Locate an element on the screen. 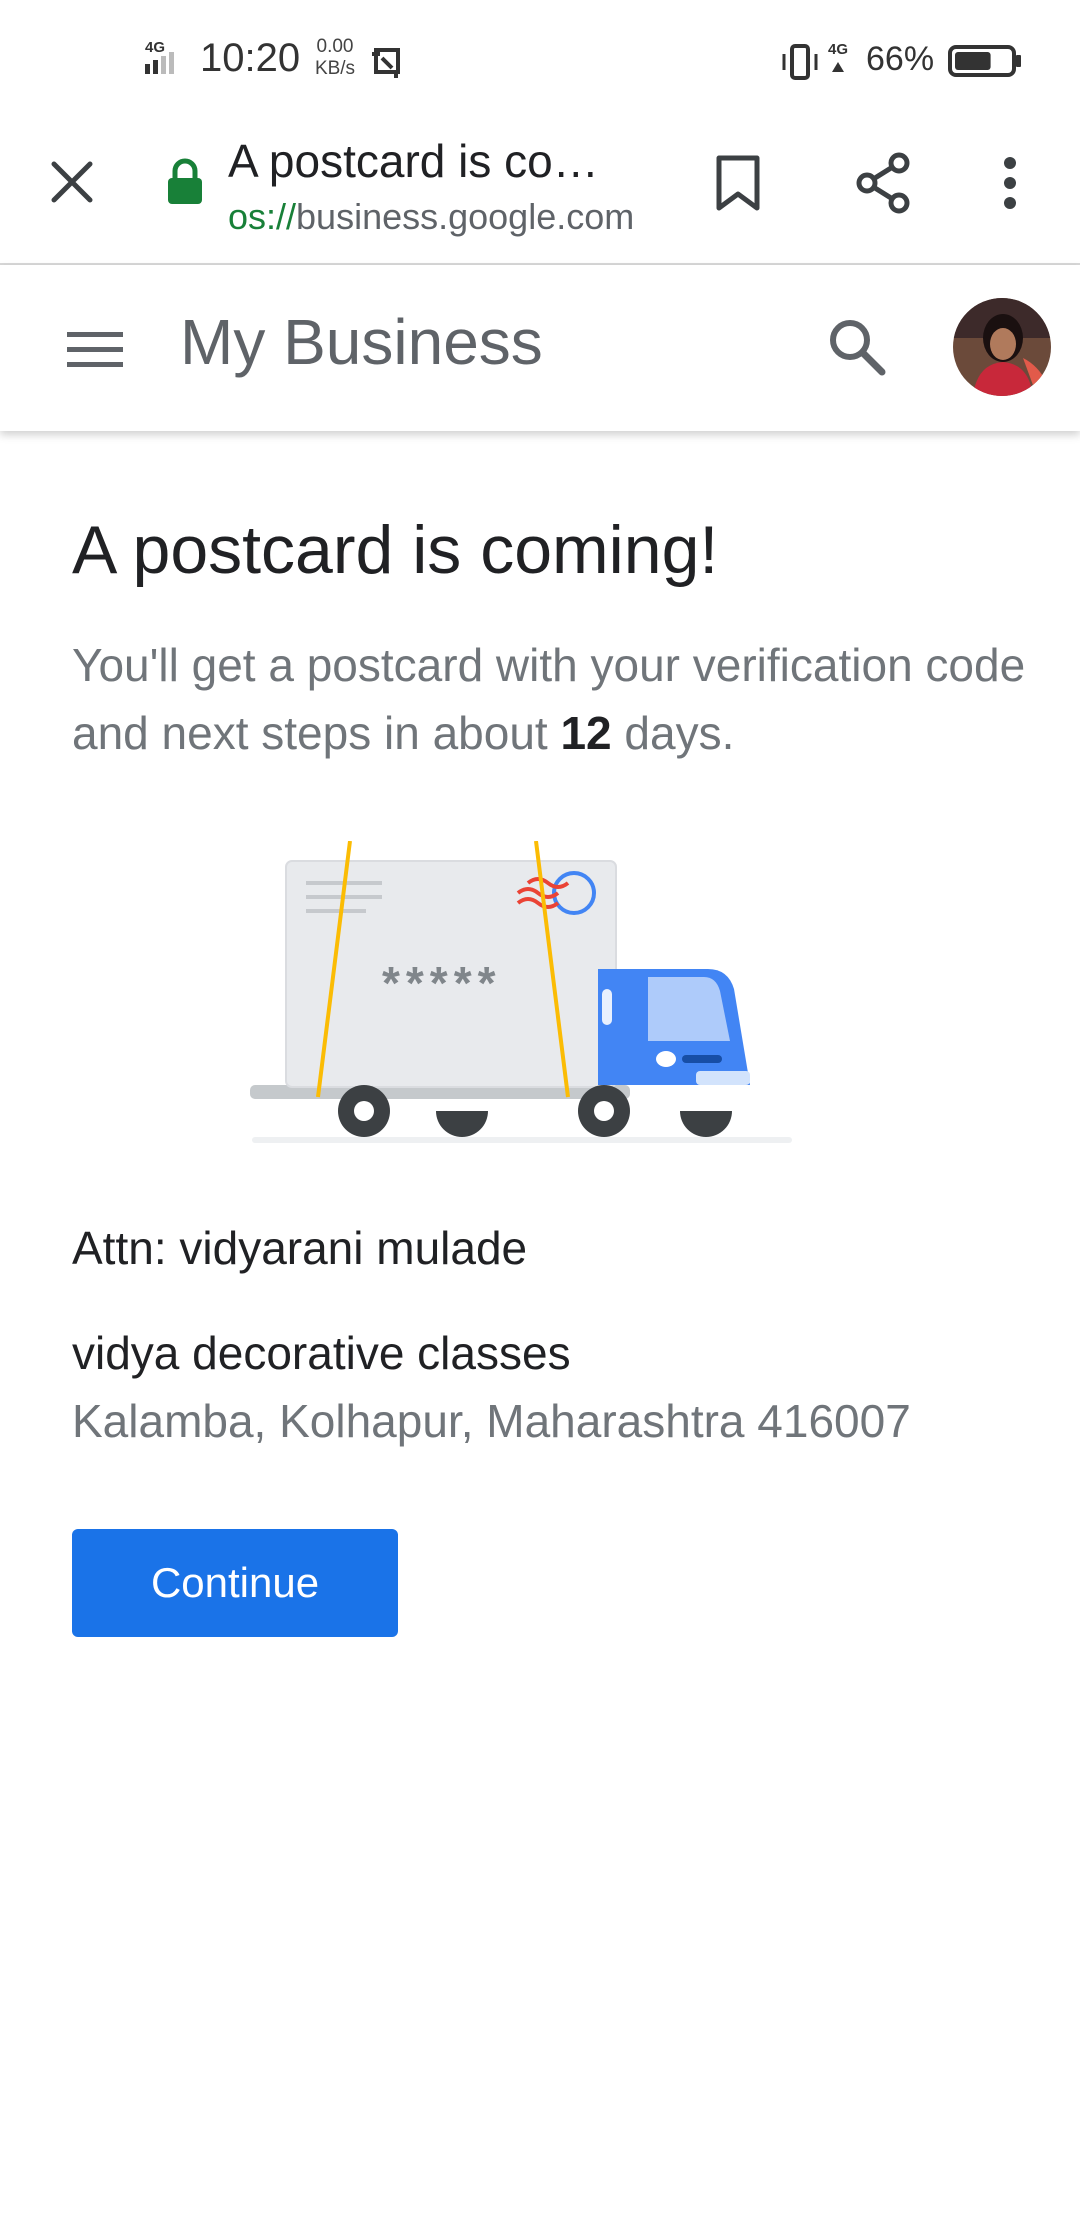 This screenshot has height=2214, width=1080. business-address: Kalamba, Kolhapur, Maharashtra 416007 is located at coordinates (491, 1421).